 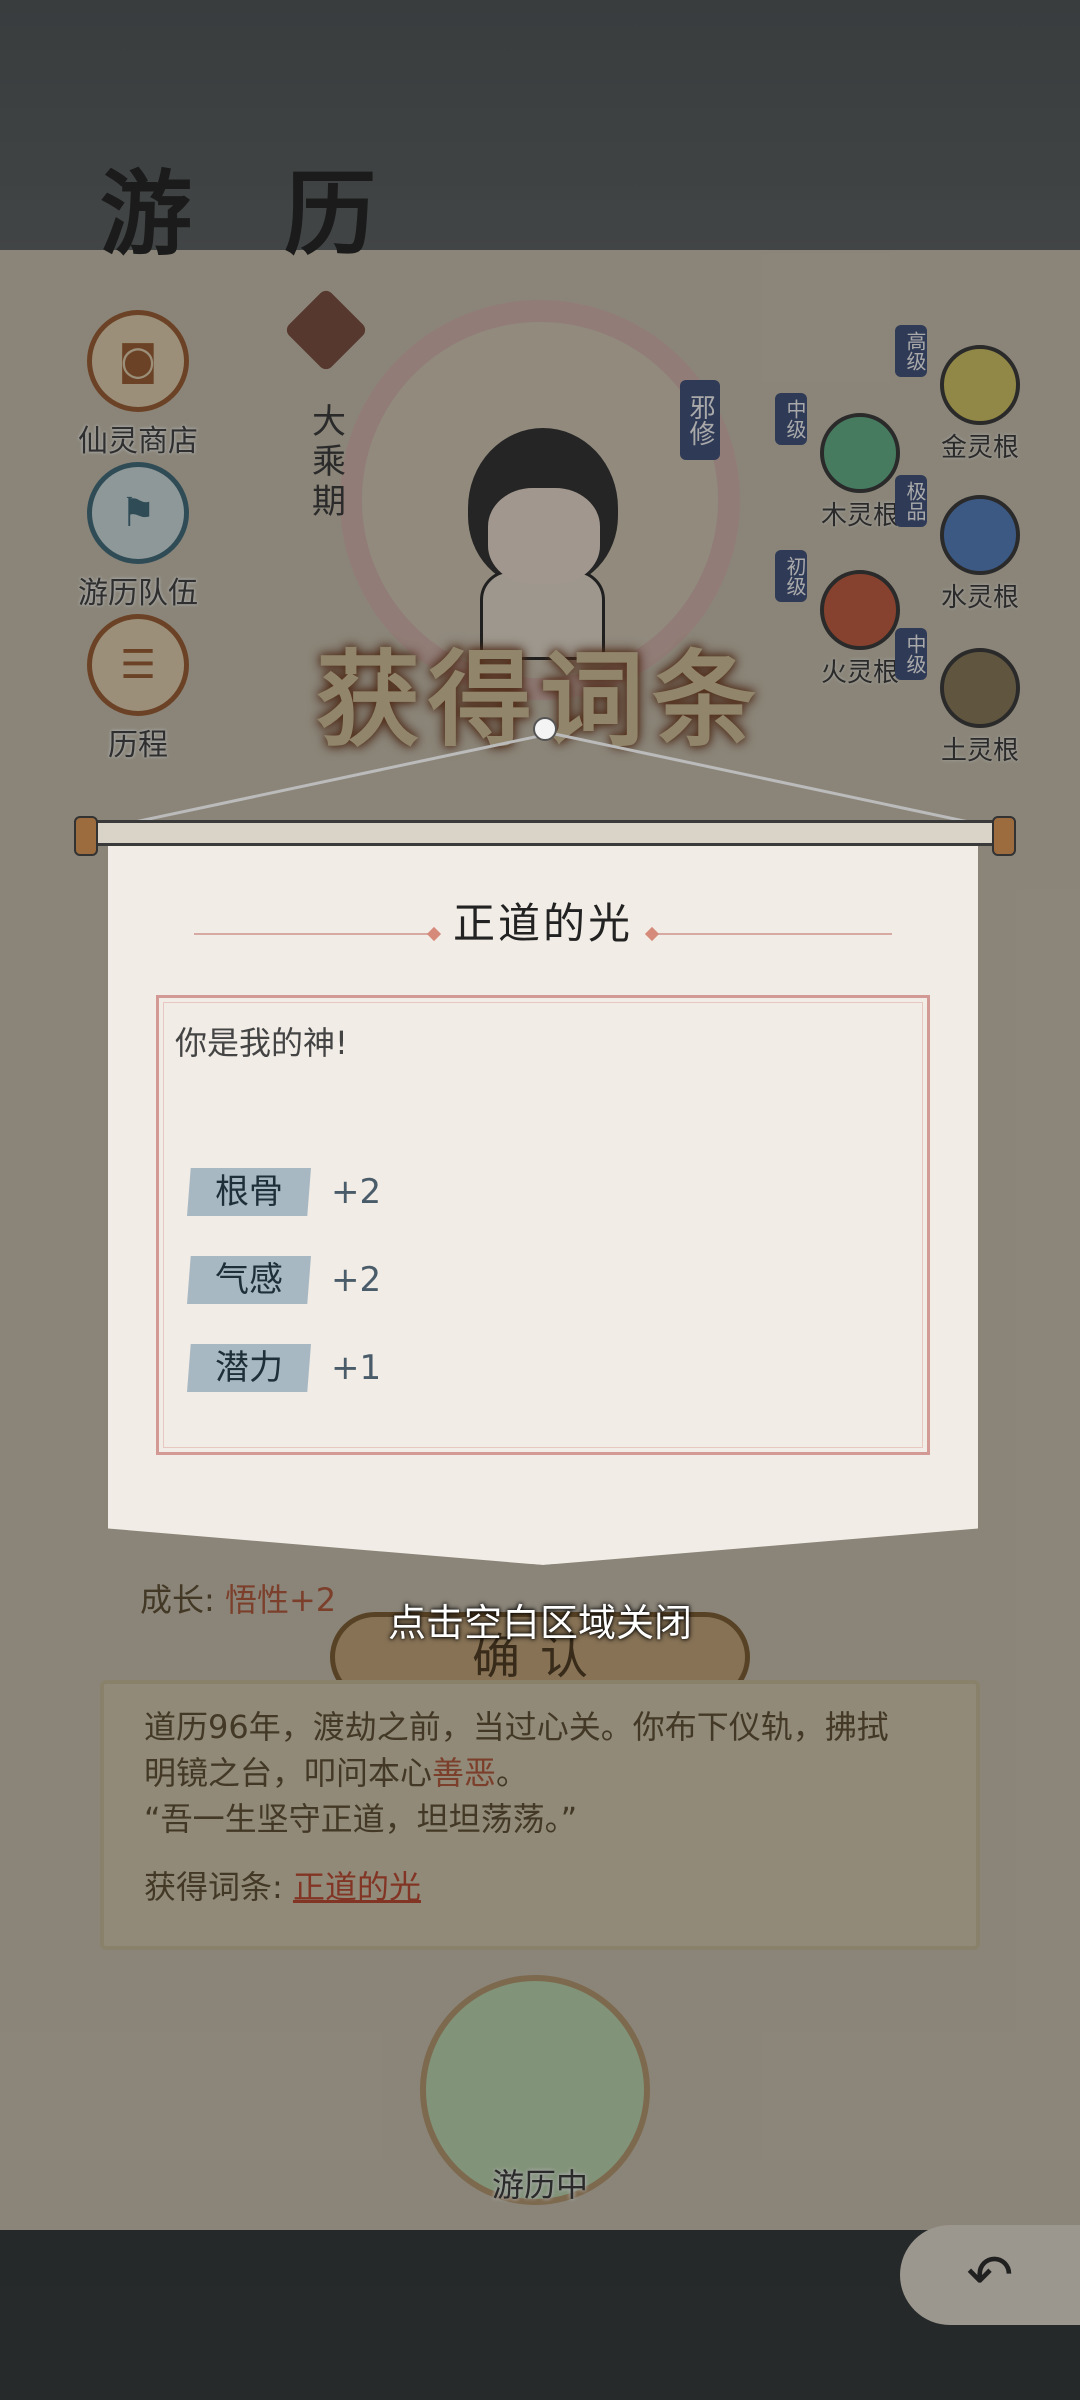 What do you see at coordinates (361, 1819) in the screenshot?
I see `log-line-3: “吾一生坚守正道，坦坦荡荡。”` at bounding box center [361, 1819].